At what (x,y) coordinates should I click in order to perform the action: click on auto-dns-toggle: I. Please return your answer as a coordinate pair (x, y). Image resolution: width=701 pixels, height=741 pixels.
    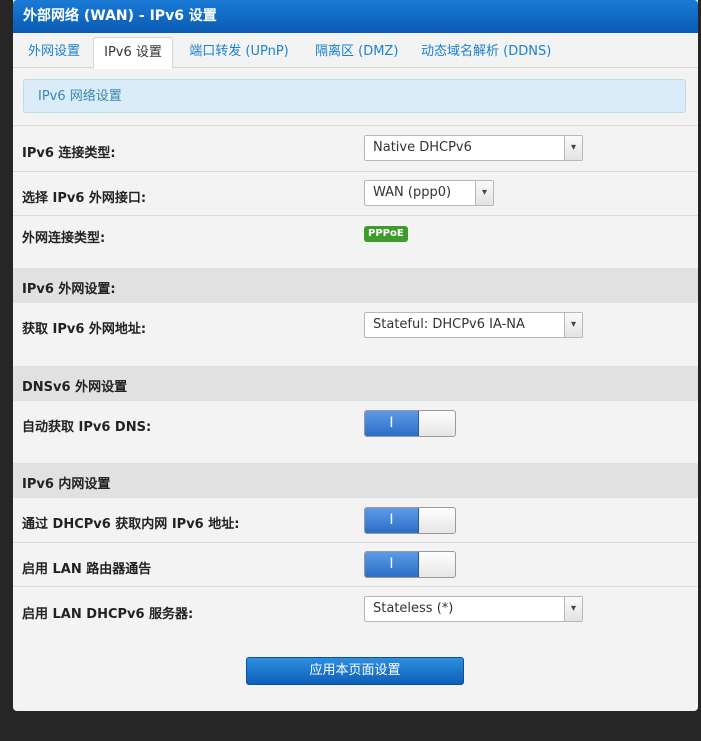
    Looking at the image, I should click on (410, 423).